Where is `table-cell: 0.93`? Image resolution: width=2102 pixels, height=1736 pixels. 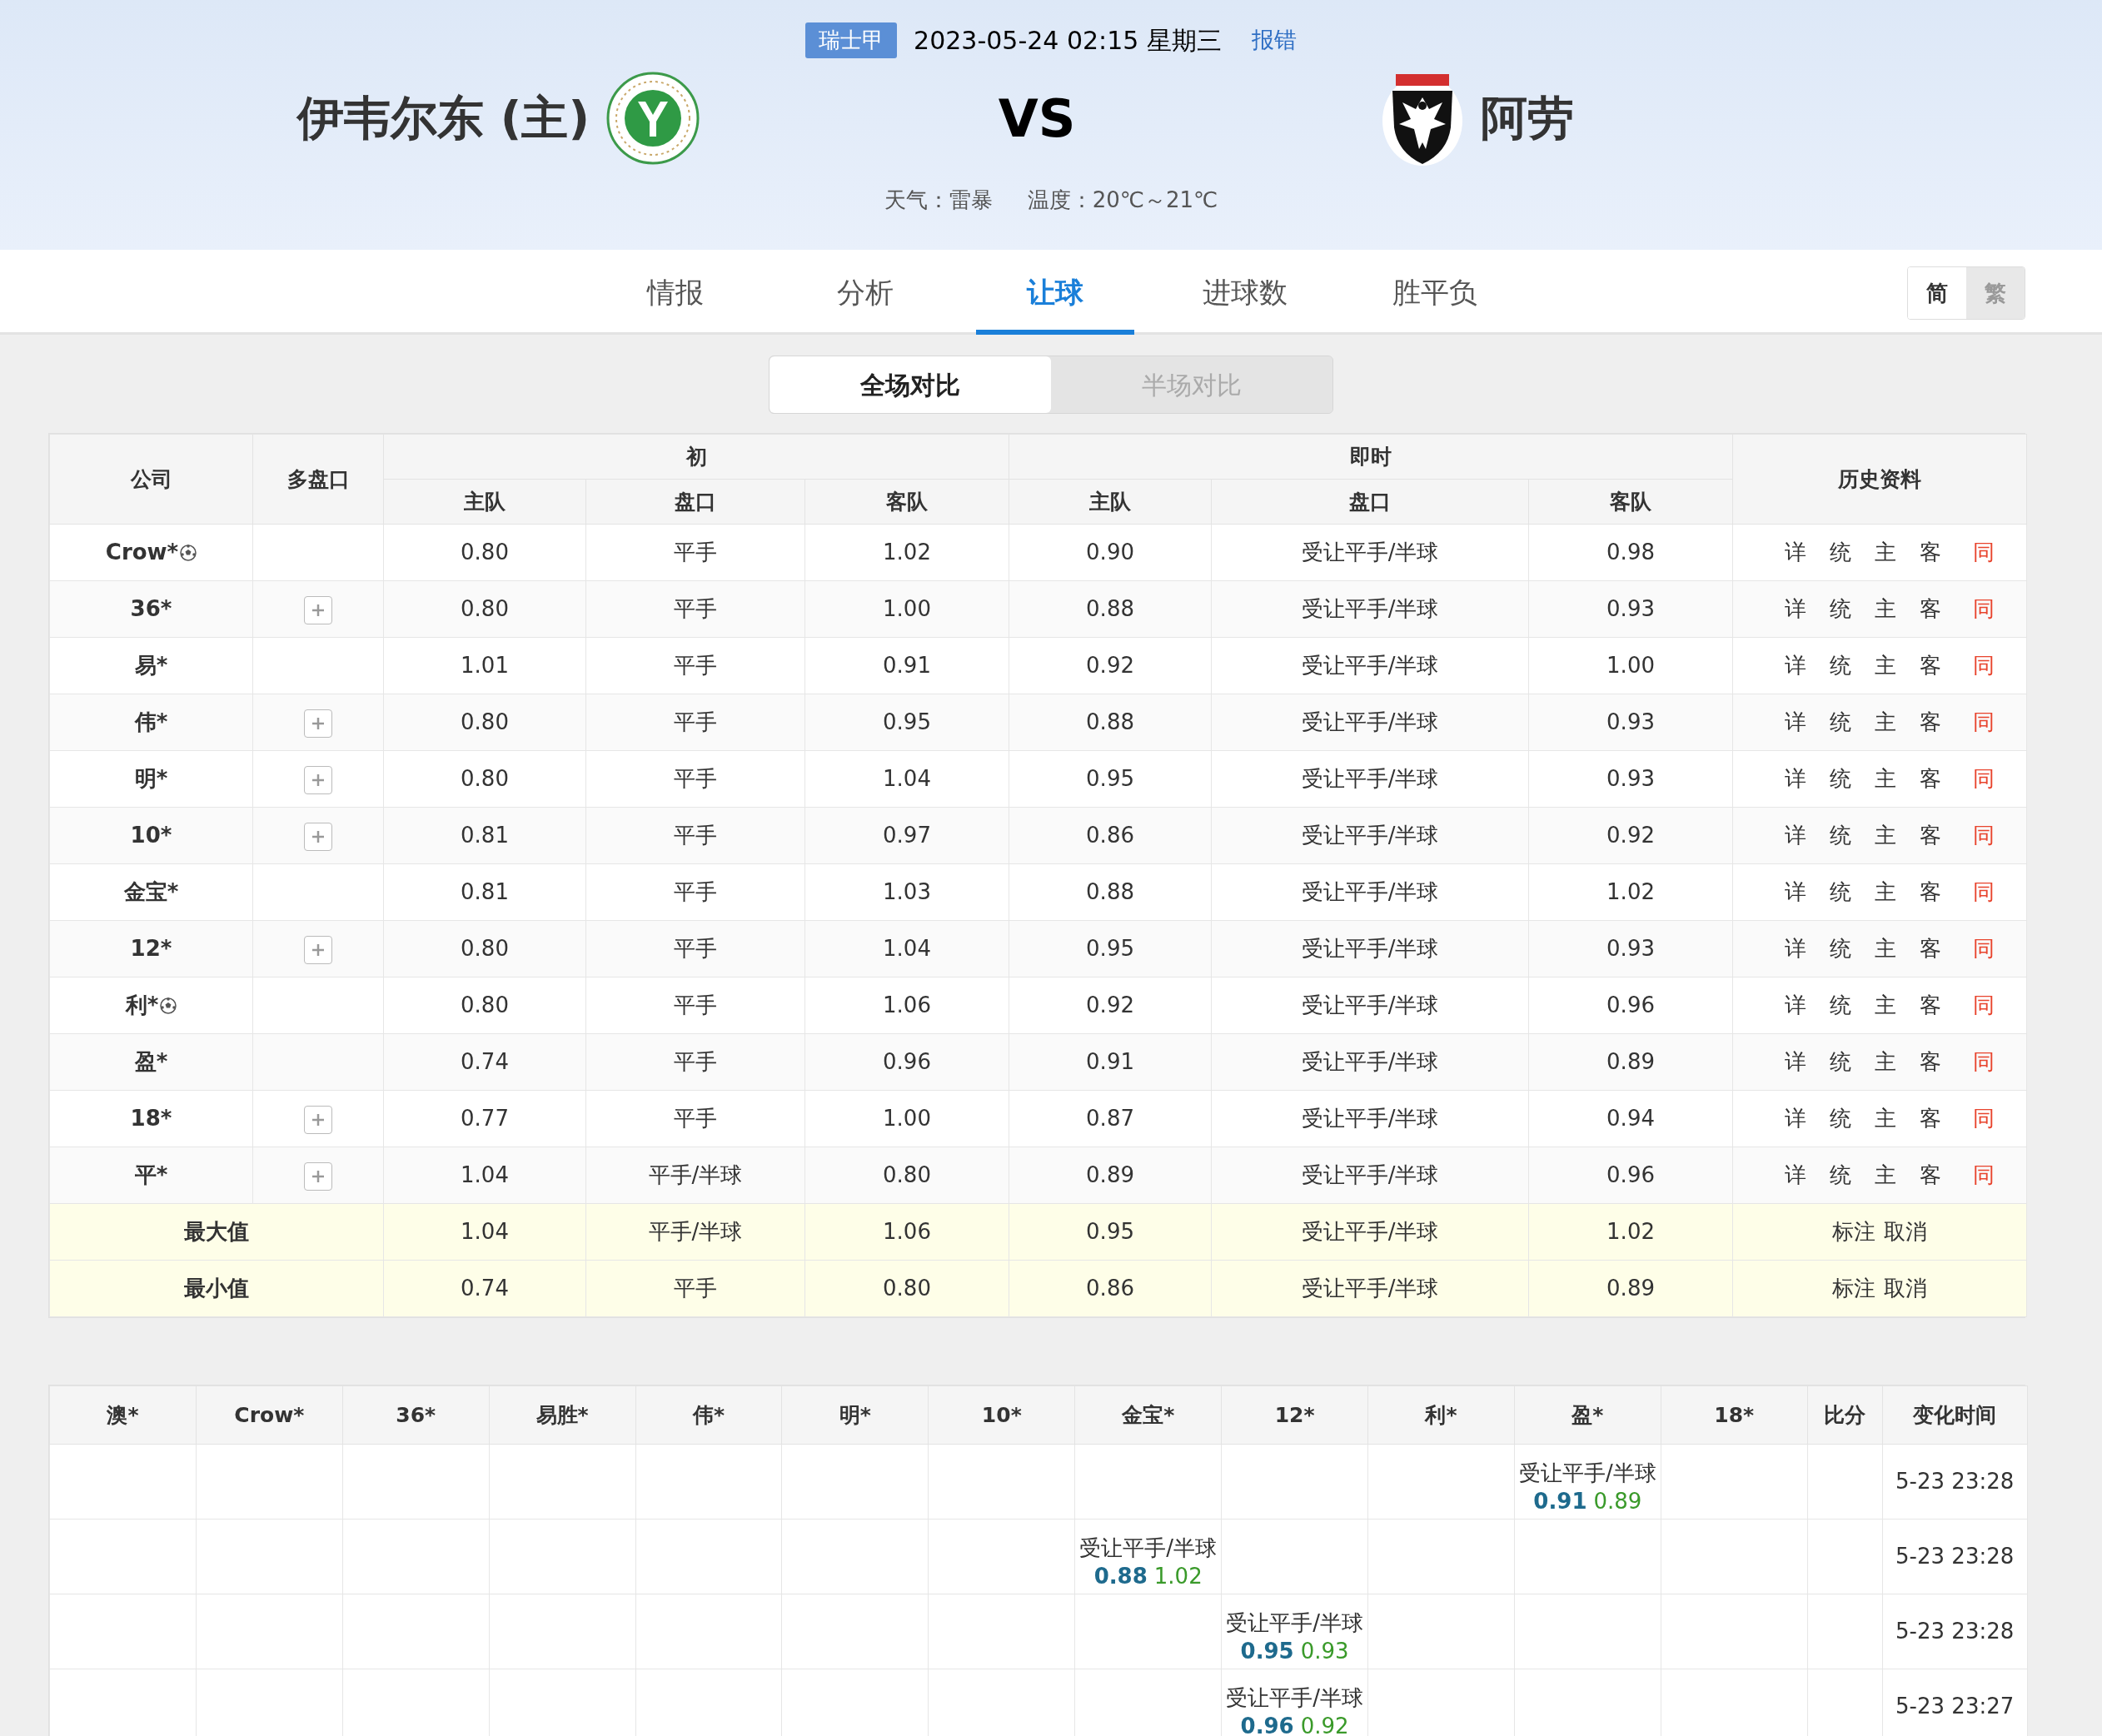 table-cell: 0.93 is located at coordinates (1630, 609).